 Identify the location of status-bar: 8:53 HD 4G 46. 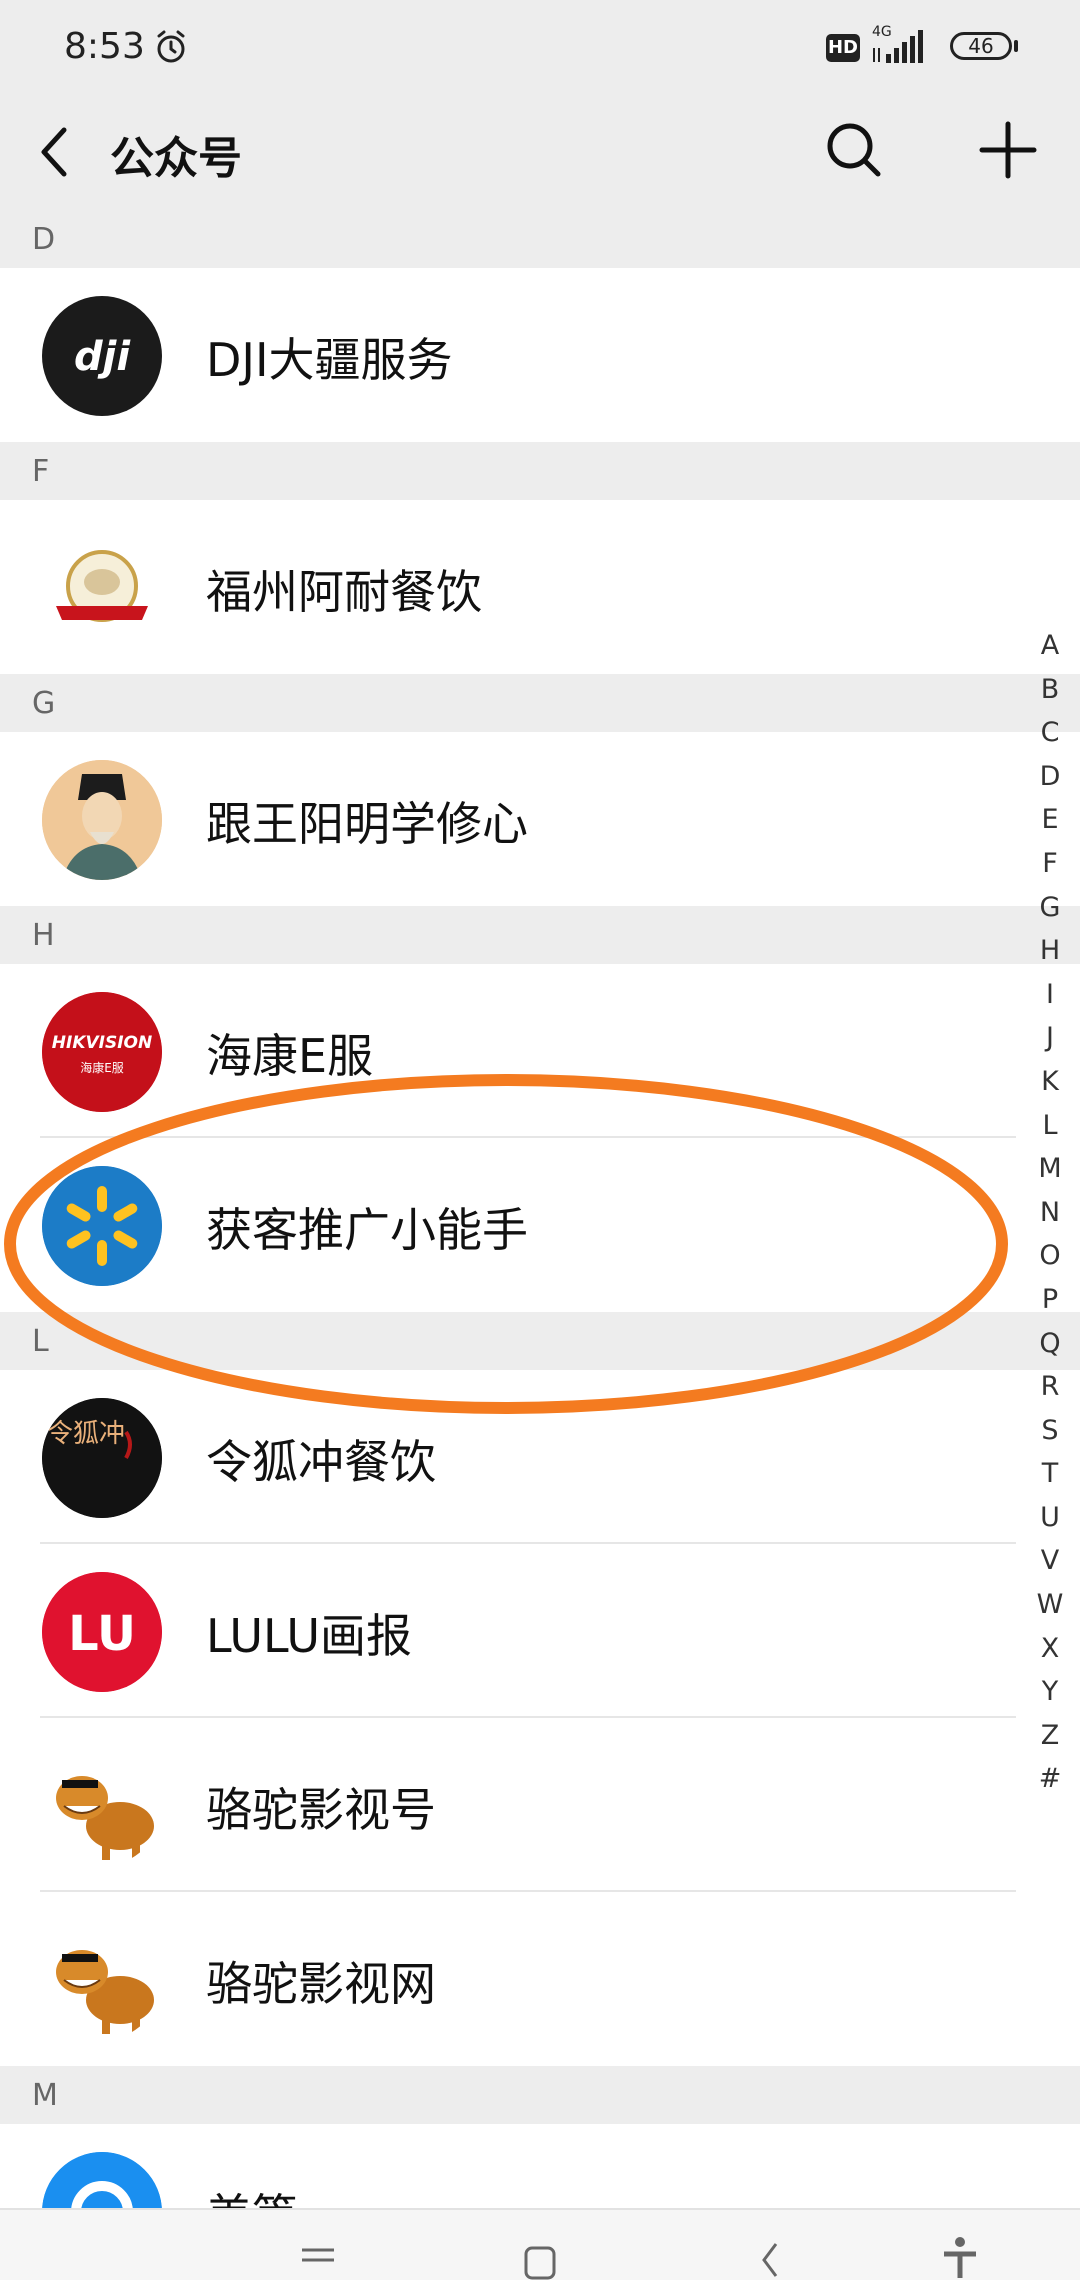
(540, 50).